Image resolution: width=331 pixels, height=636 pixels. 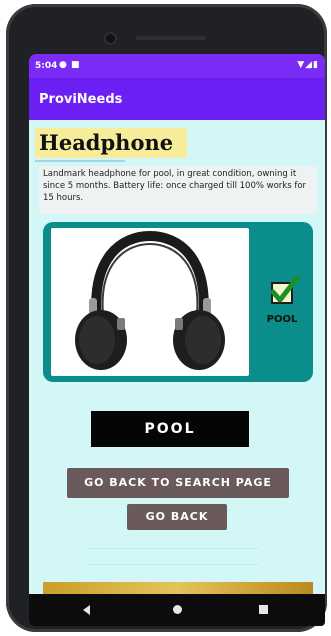 I want to click on app-title: ProviNeeds, so click(x=81, y=99).